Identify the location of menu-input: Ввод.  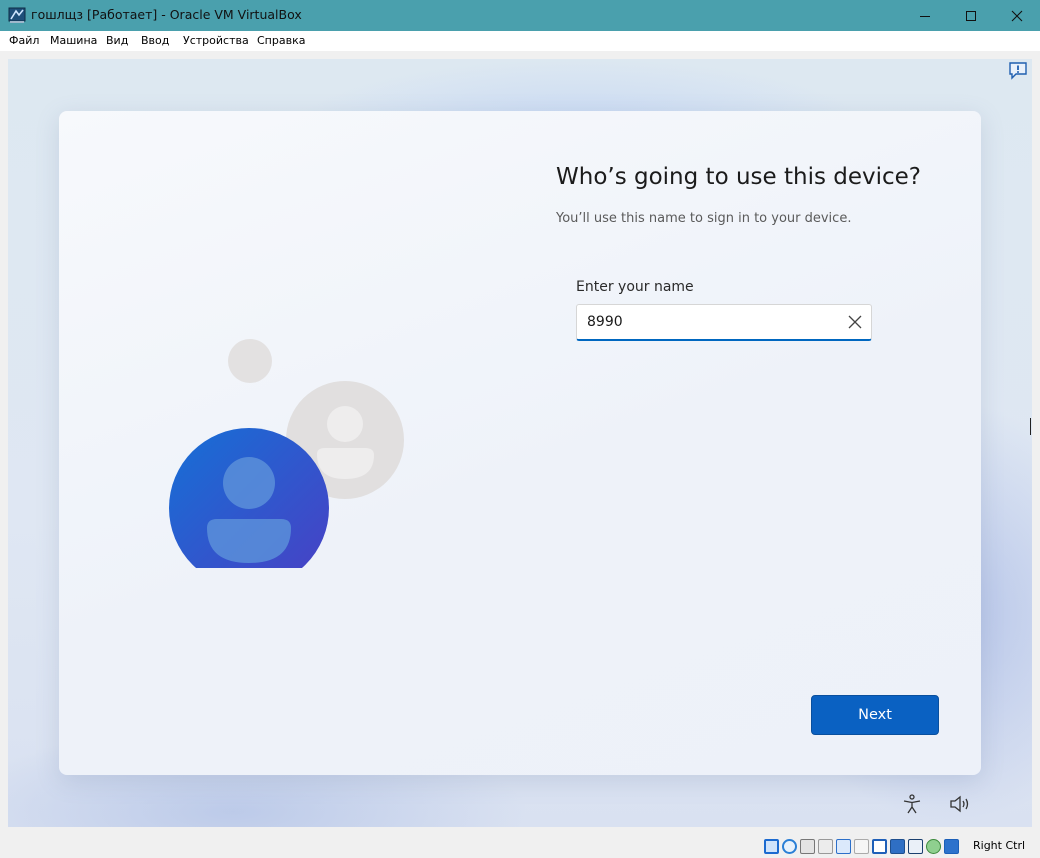
(155, 40).